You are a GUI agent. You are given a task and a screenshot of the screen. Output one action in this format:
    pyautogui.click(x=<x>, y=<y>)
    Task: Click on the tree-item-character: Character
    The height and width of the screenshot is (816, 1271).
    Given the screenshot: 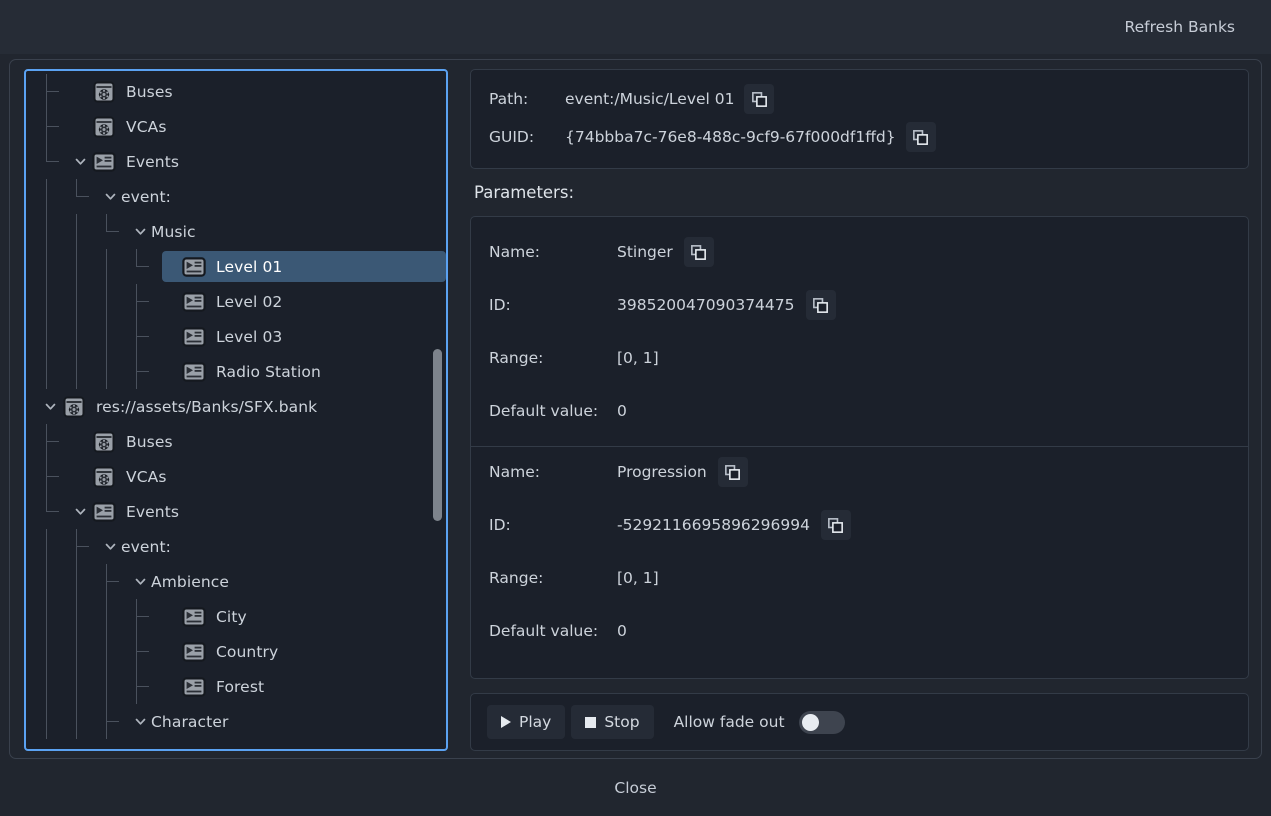 What is the action you would take?
    pyautogui.click(x=236, y=721)
    